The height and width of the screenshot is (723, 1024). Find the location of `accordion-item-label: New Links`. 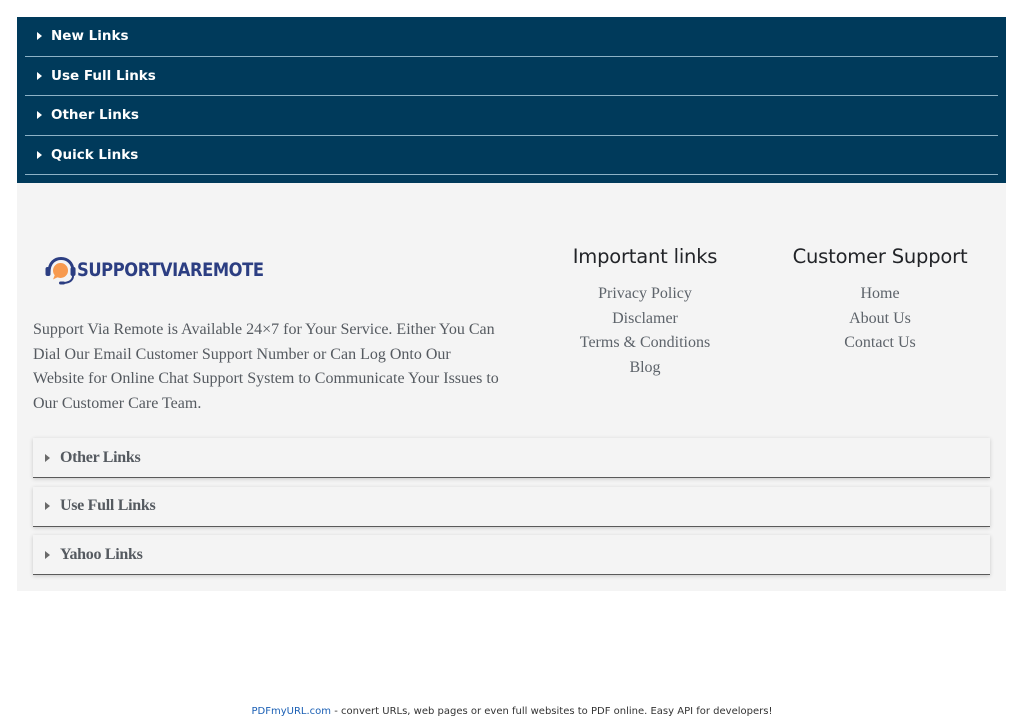

accordion-item-label: New Links is located at coordinates (90, 36).